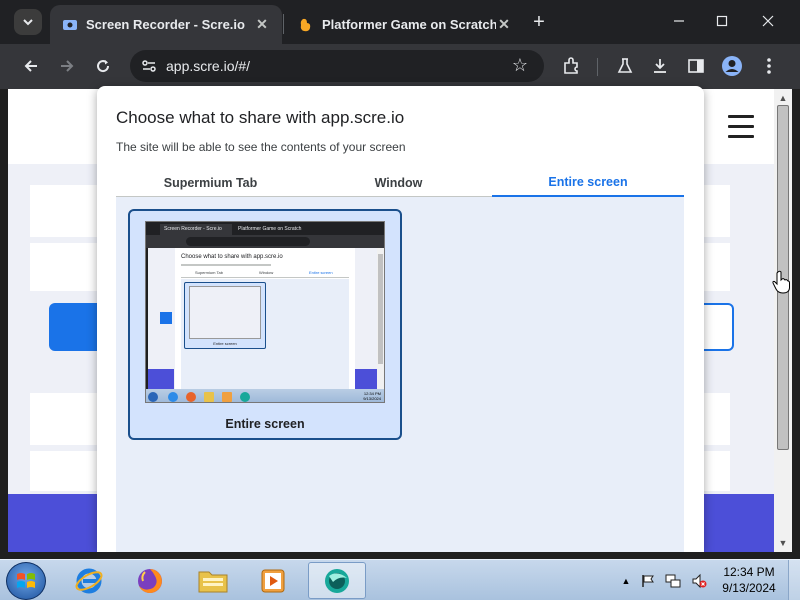  I want to click on action-center-flag-icon, so click(648, 580).